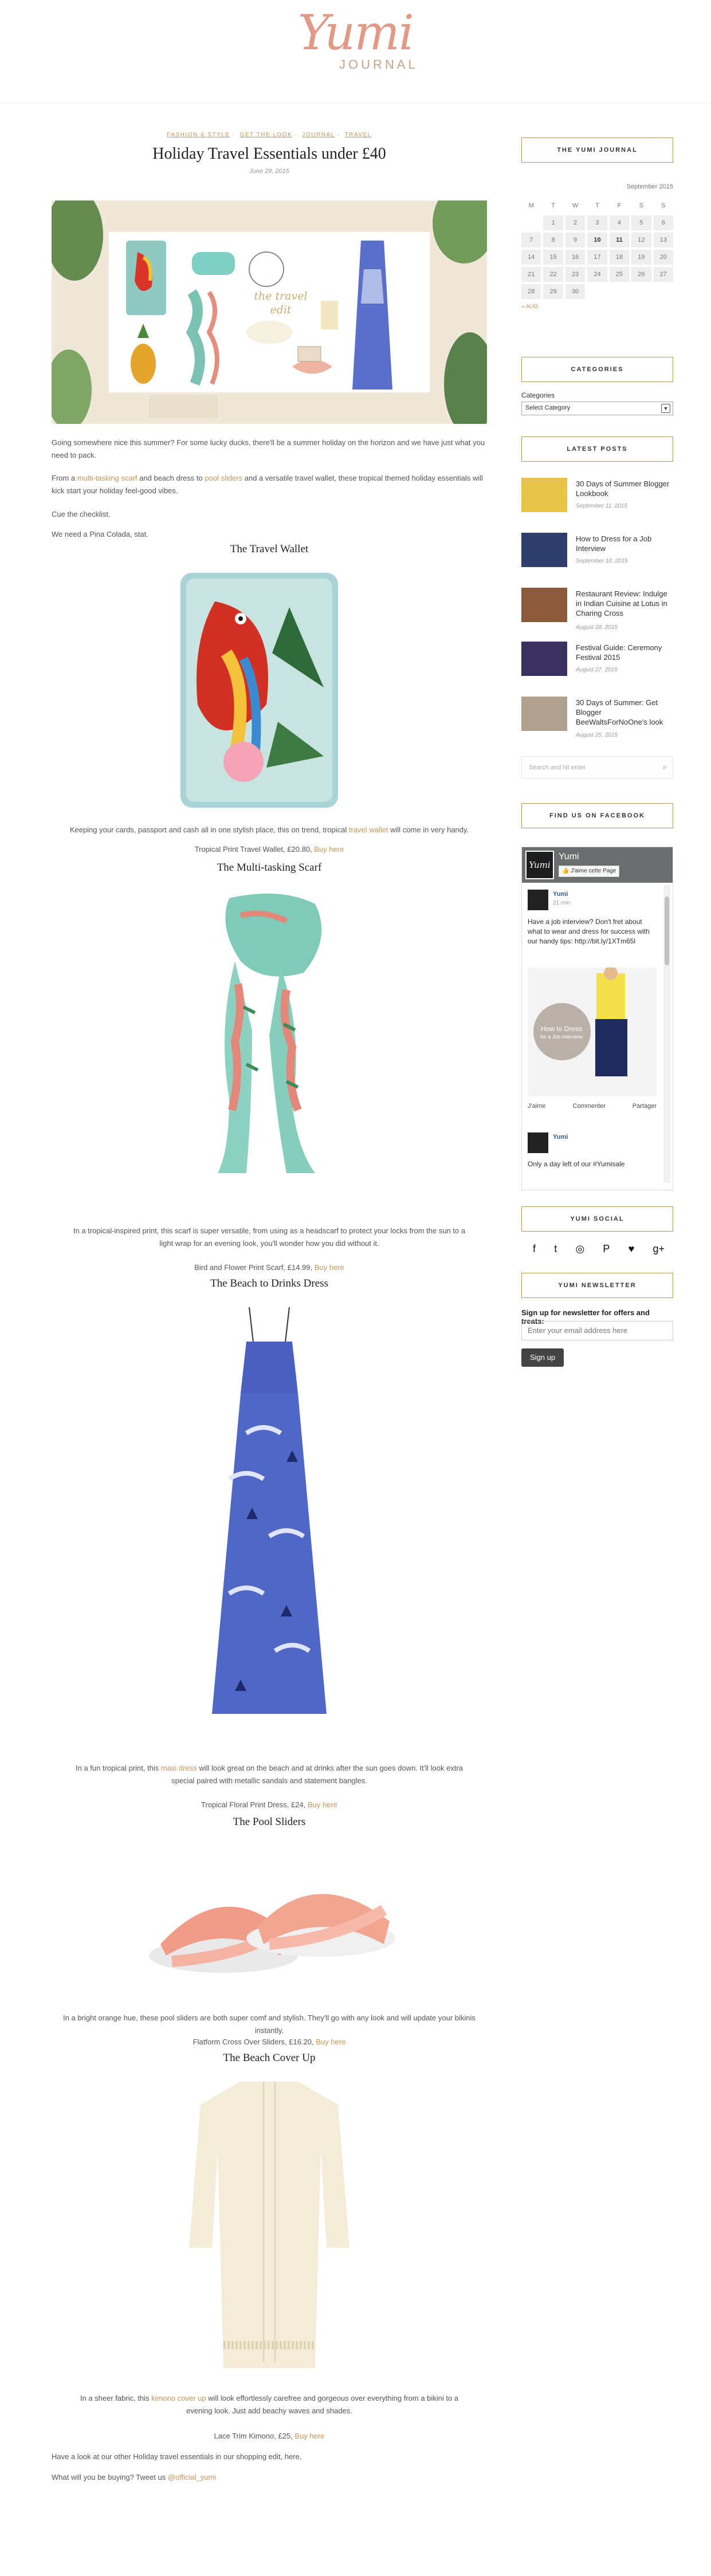 The height and width of the screenshot is (2576, 711). What do you see at coordinates (531, 274) in the screenshot?
I see `calendar-day: 21` at bounding box center [531, 274].